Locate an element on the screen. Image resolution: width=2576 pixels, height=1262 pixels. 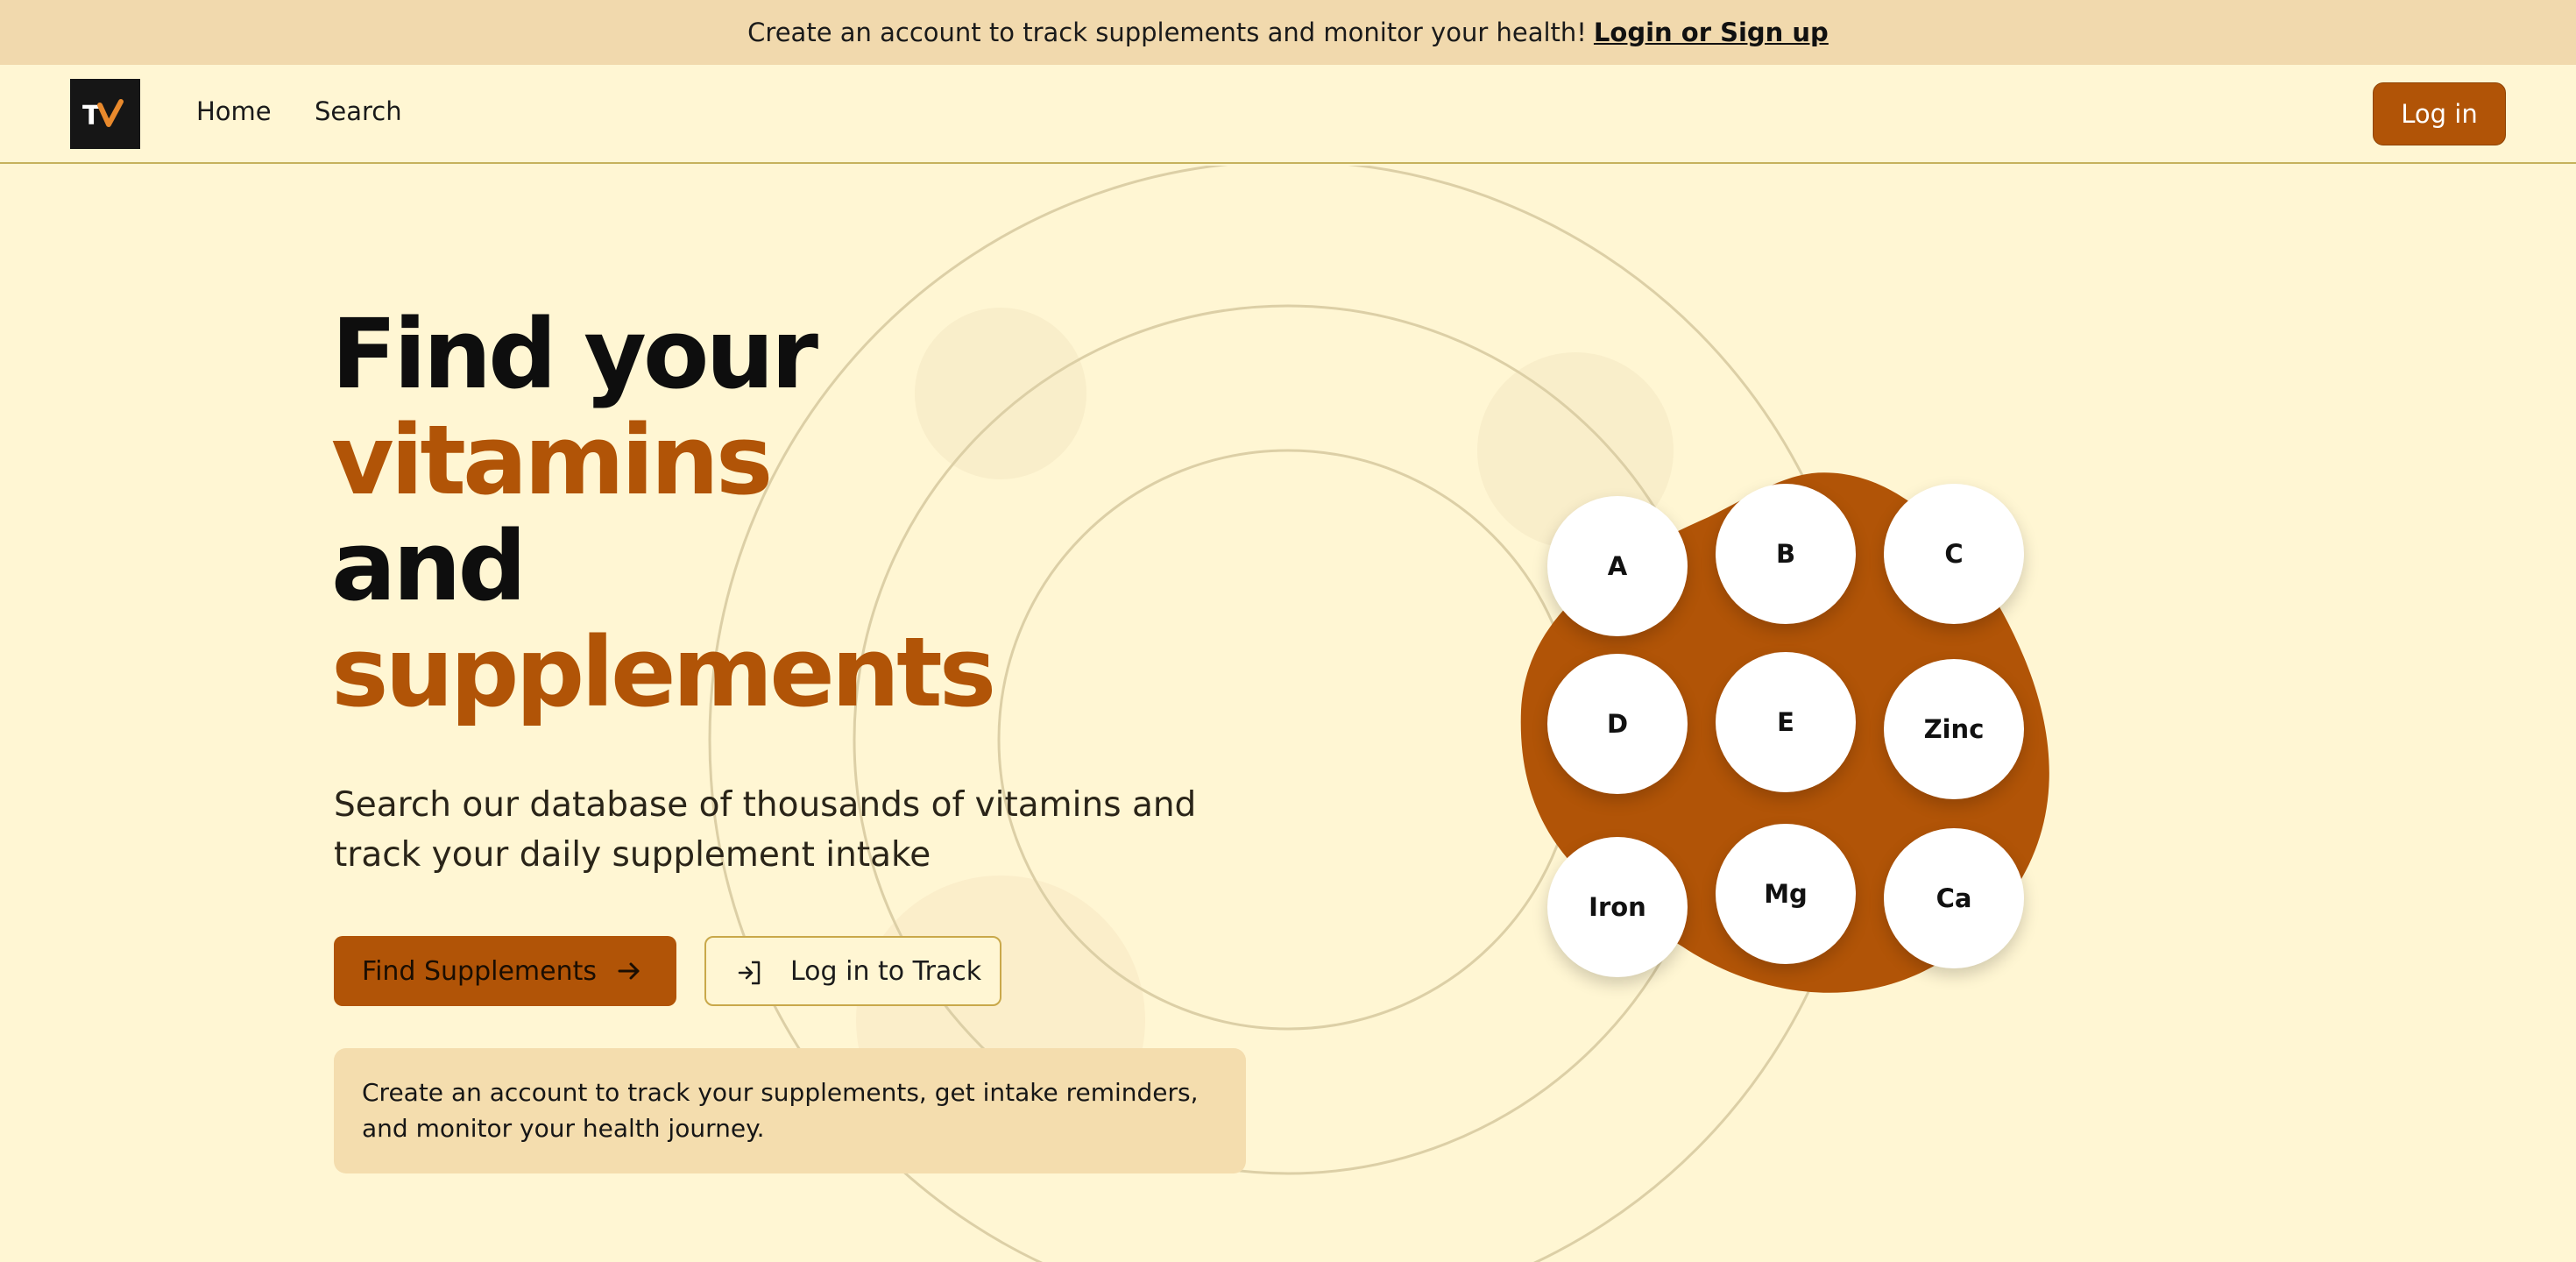
hero-title: Find your vitamins and supplements is located at coordinates (663, 513).